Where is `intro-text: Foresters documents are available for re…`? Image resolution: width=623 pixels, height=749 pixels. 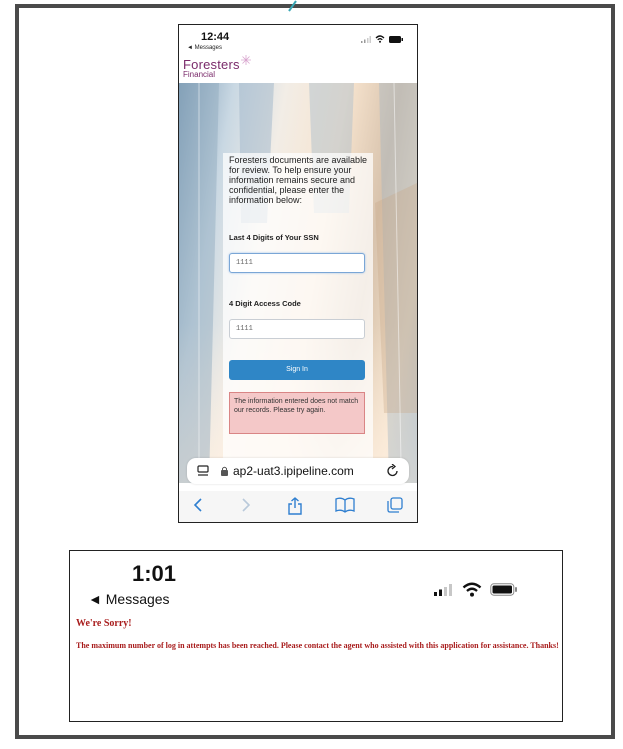 intro-text: Foresters documents are available for re… is located at coordinates (298, 180).